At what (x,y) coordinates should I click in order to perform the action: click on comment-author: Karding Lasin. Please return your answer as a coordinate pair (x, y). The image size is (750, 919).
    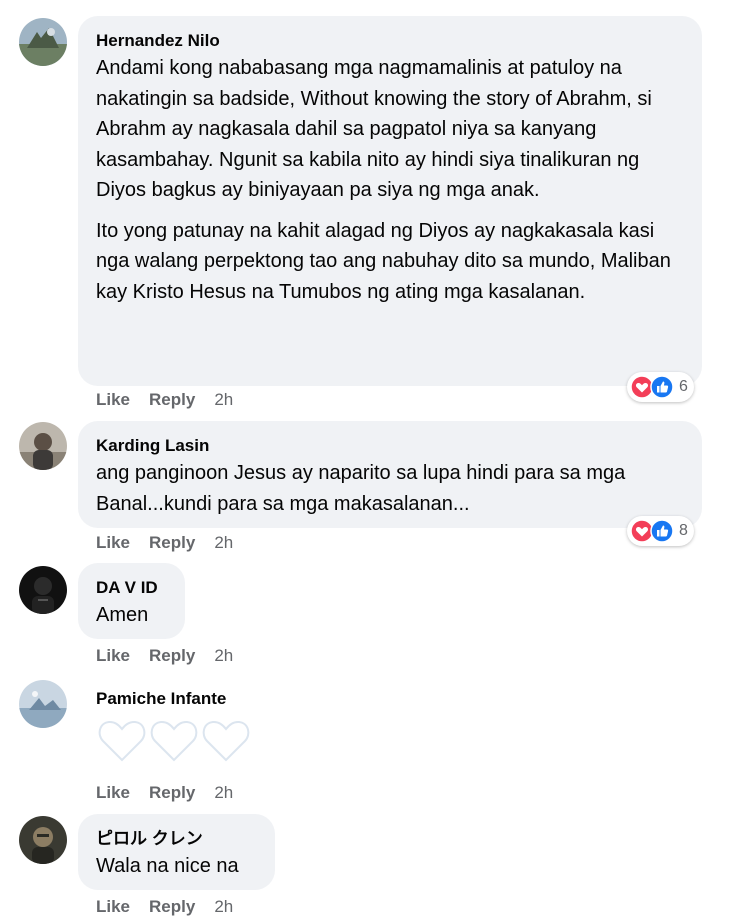
    Looking at the image, I should click on (390, 446).